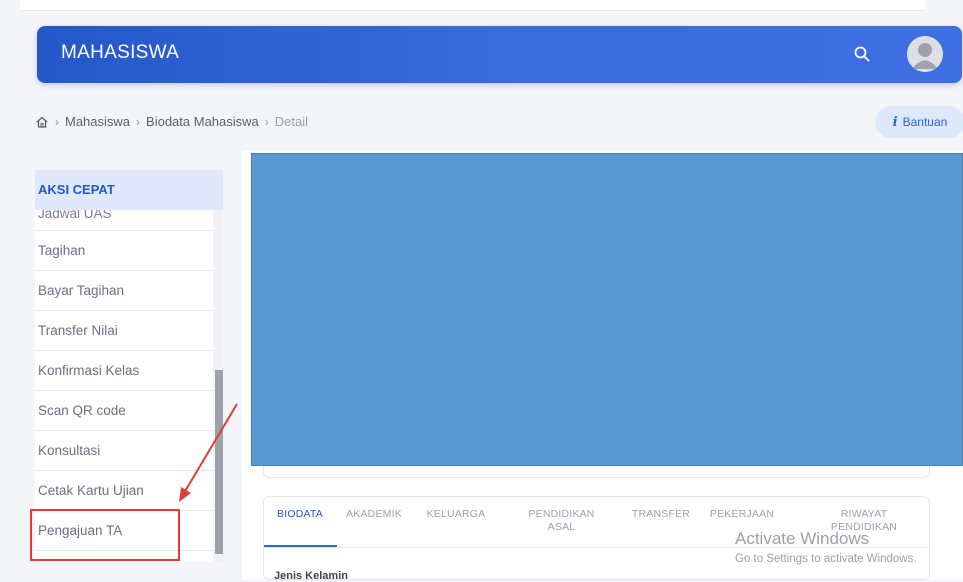 The image size is (963, 582). Describe the element at coordinates (661, 514) in the screenshot. I see `tab-transfer: TRANSFER` at that location.